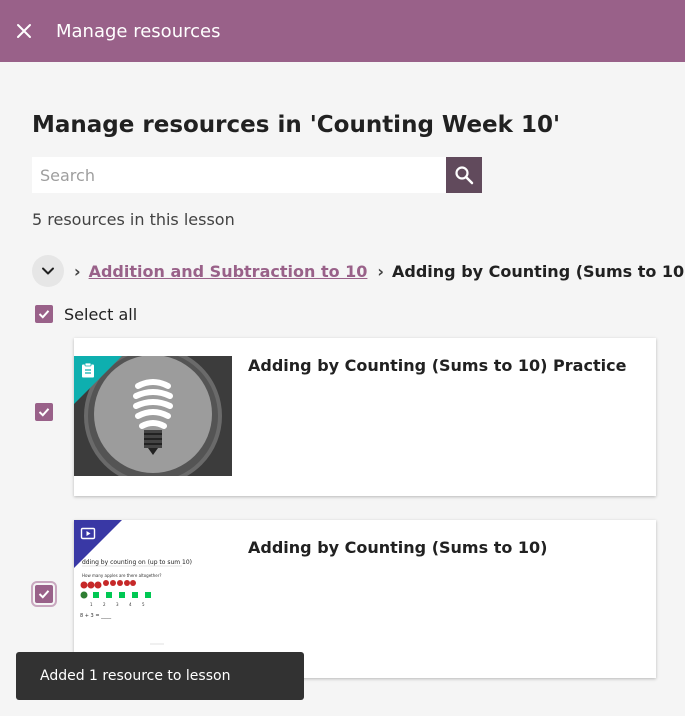 The image size is (685, 716). I want to click on search-icon, so click(464, 175).